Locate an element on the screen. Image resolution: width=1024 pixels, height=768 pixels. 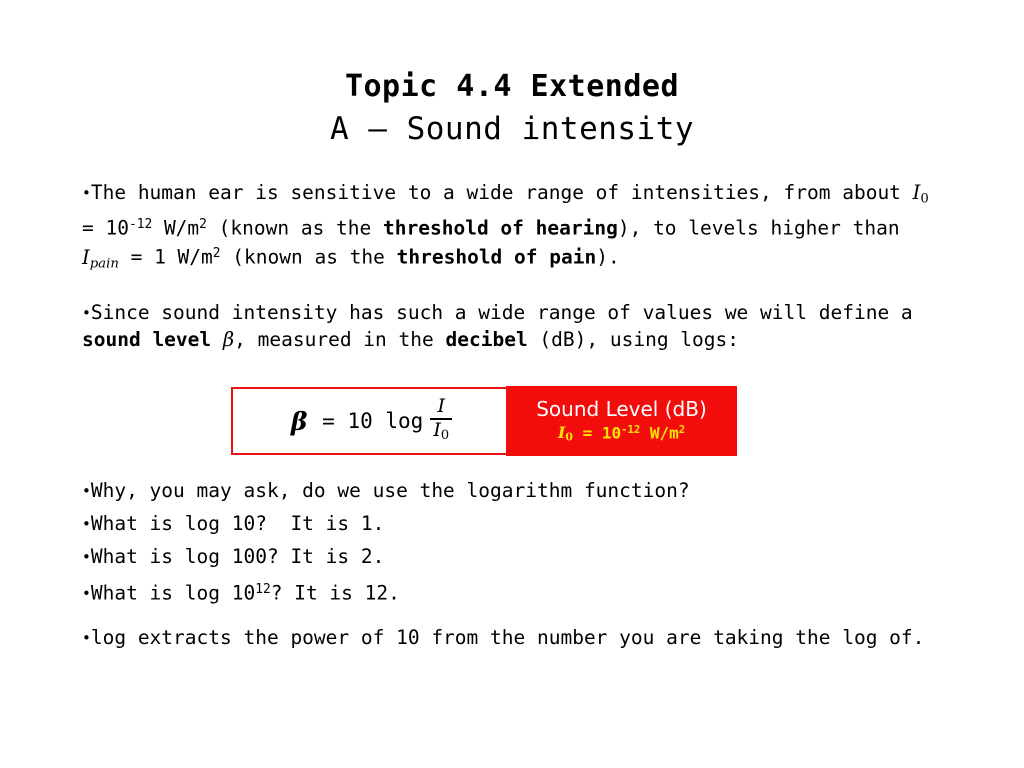
fraction-intensity-ratio: I I0 is located at coordinates (441, 419).